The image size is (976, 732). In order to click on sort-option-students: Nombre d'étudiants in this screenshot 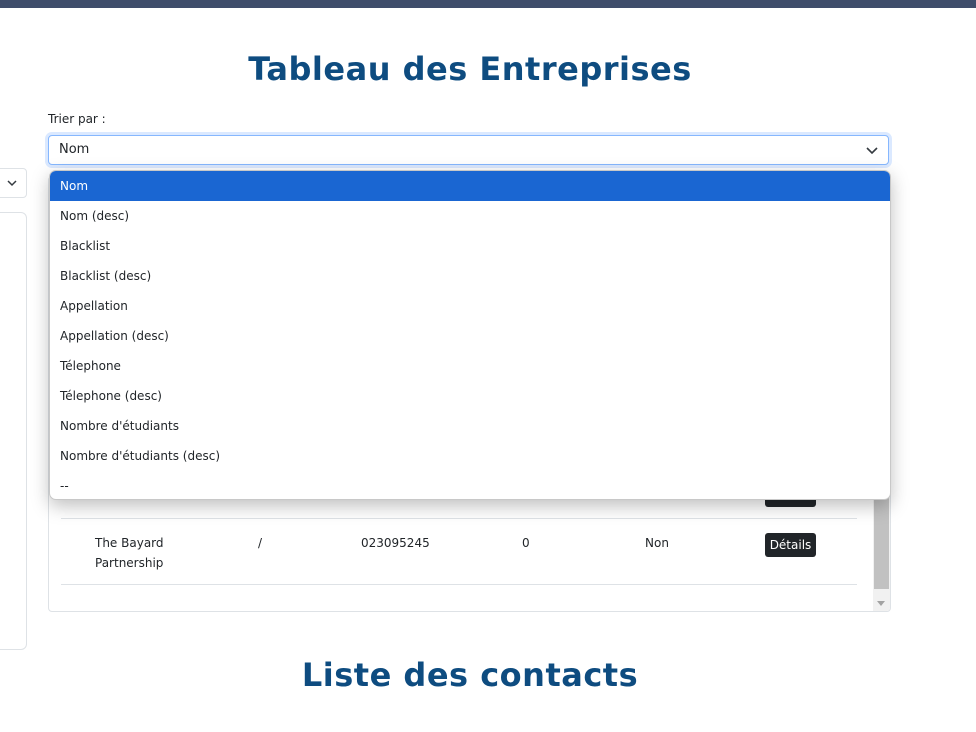, I will do `click(470, 426)`.